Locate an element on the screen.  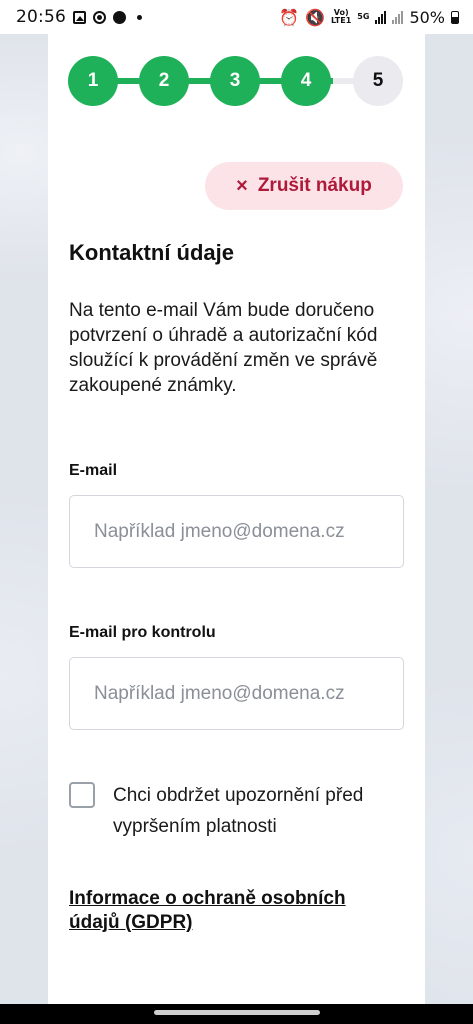
network-type-indicator: 5G is located at coordinates (363, 16).